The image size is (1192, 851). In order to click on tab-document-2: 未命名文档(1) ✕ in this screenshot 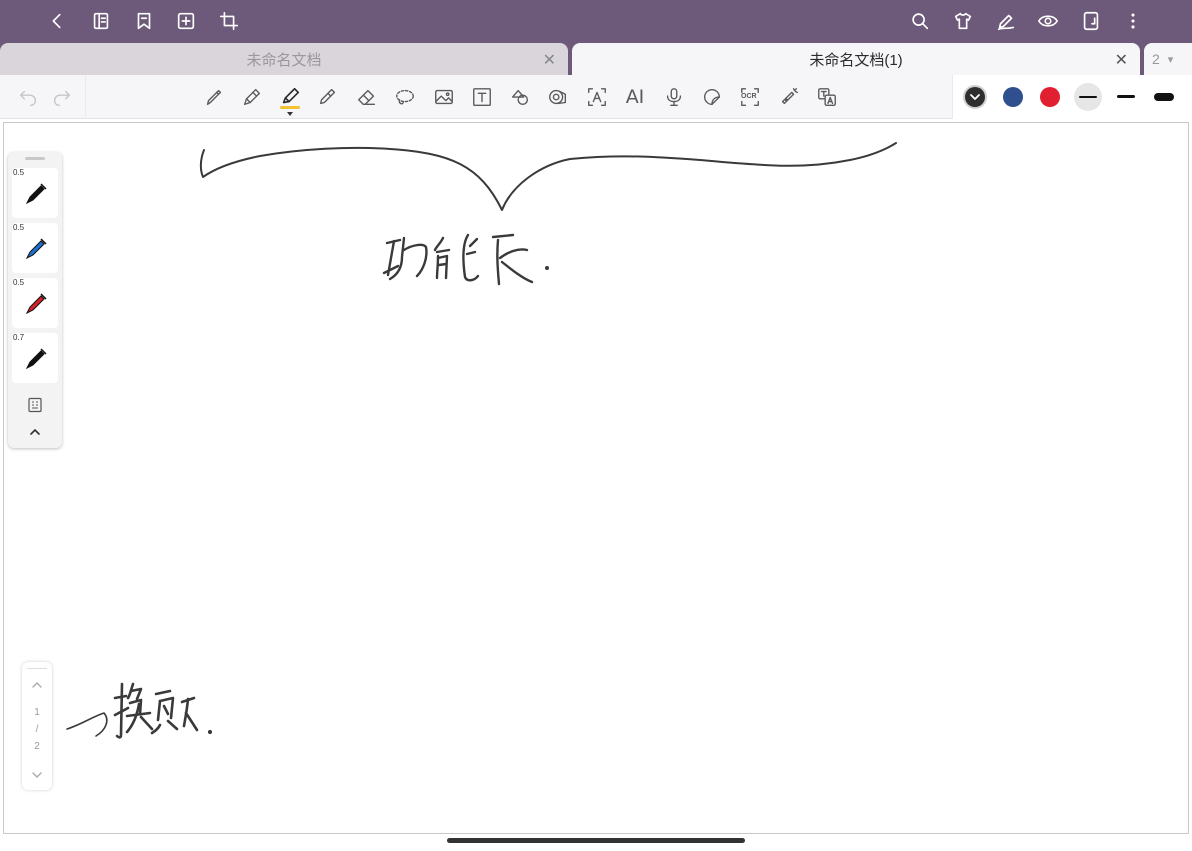, I will do `click(856, 59)`.